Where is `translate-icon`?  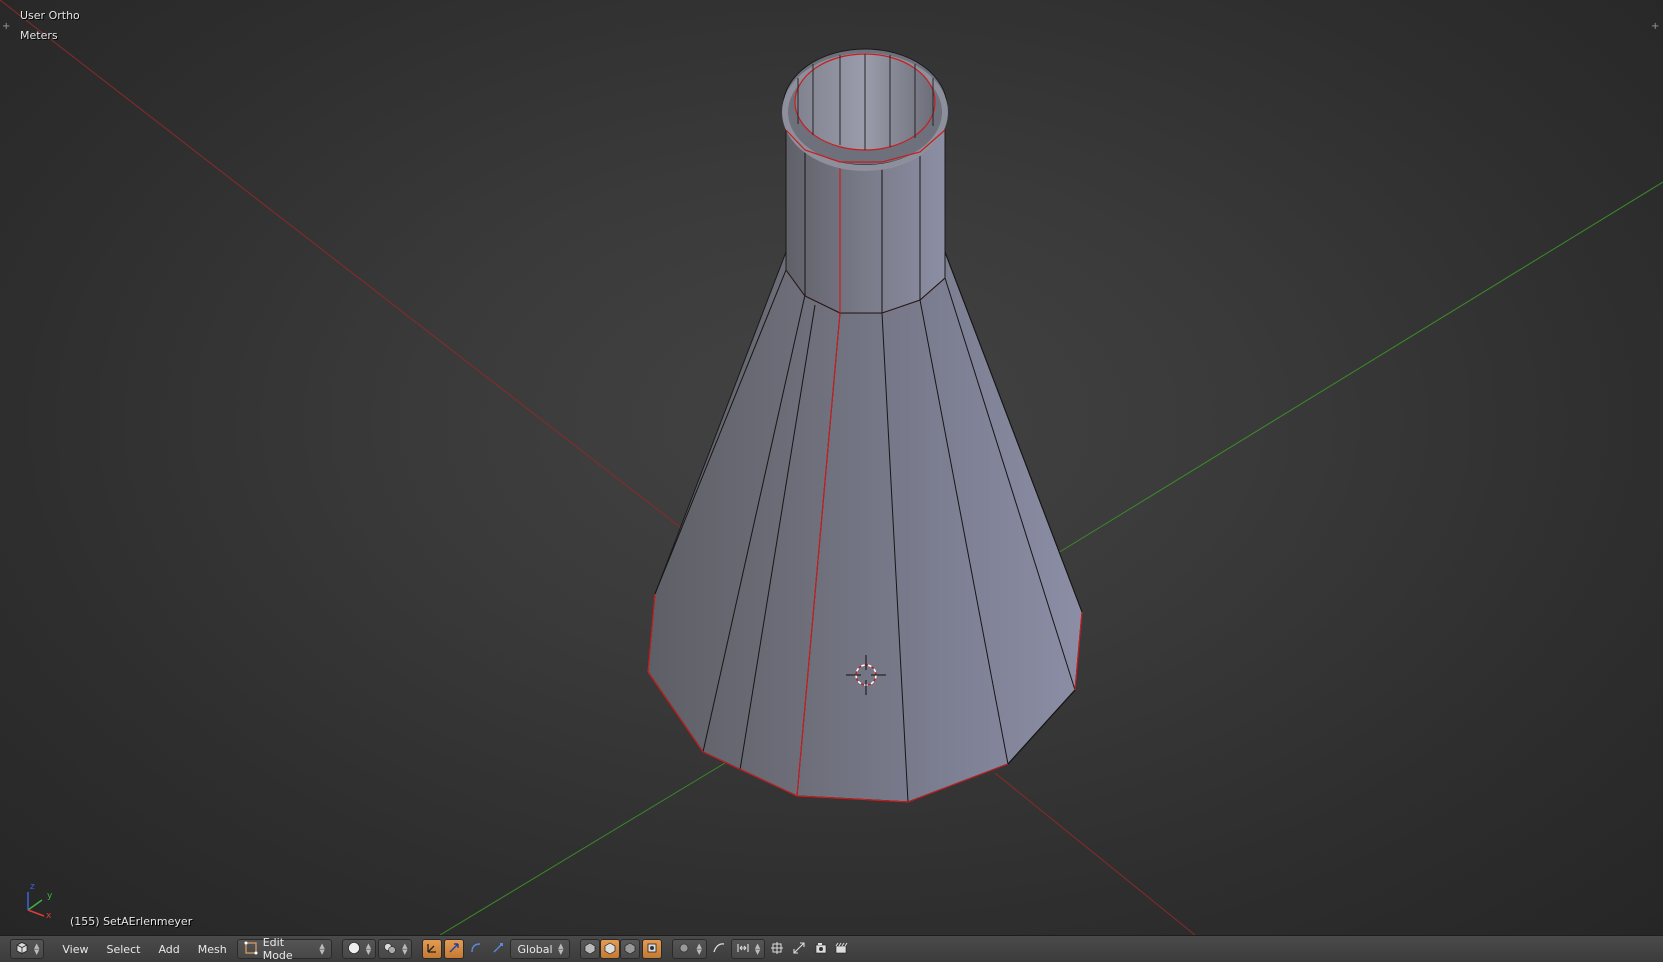 translate-icon is located at coordinates (454, 949).